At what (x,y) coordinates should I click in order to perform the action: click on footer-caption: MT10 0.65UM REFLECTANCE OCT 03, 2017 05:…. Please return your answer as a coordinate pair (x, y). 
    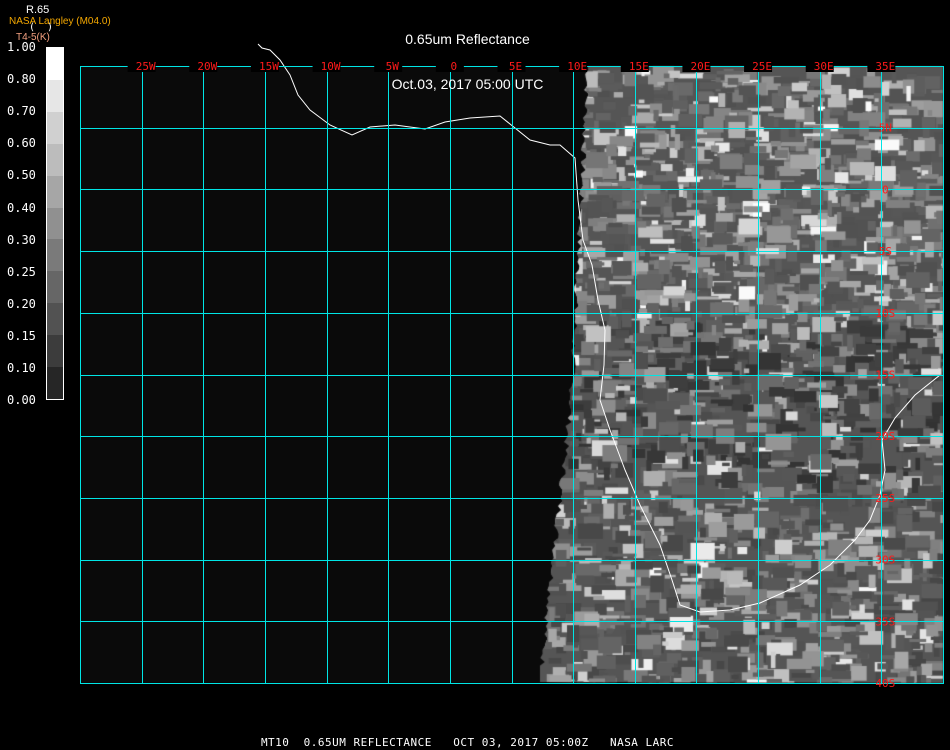
    Looking at the image, I should click on (467, 742).